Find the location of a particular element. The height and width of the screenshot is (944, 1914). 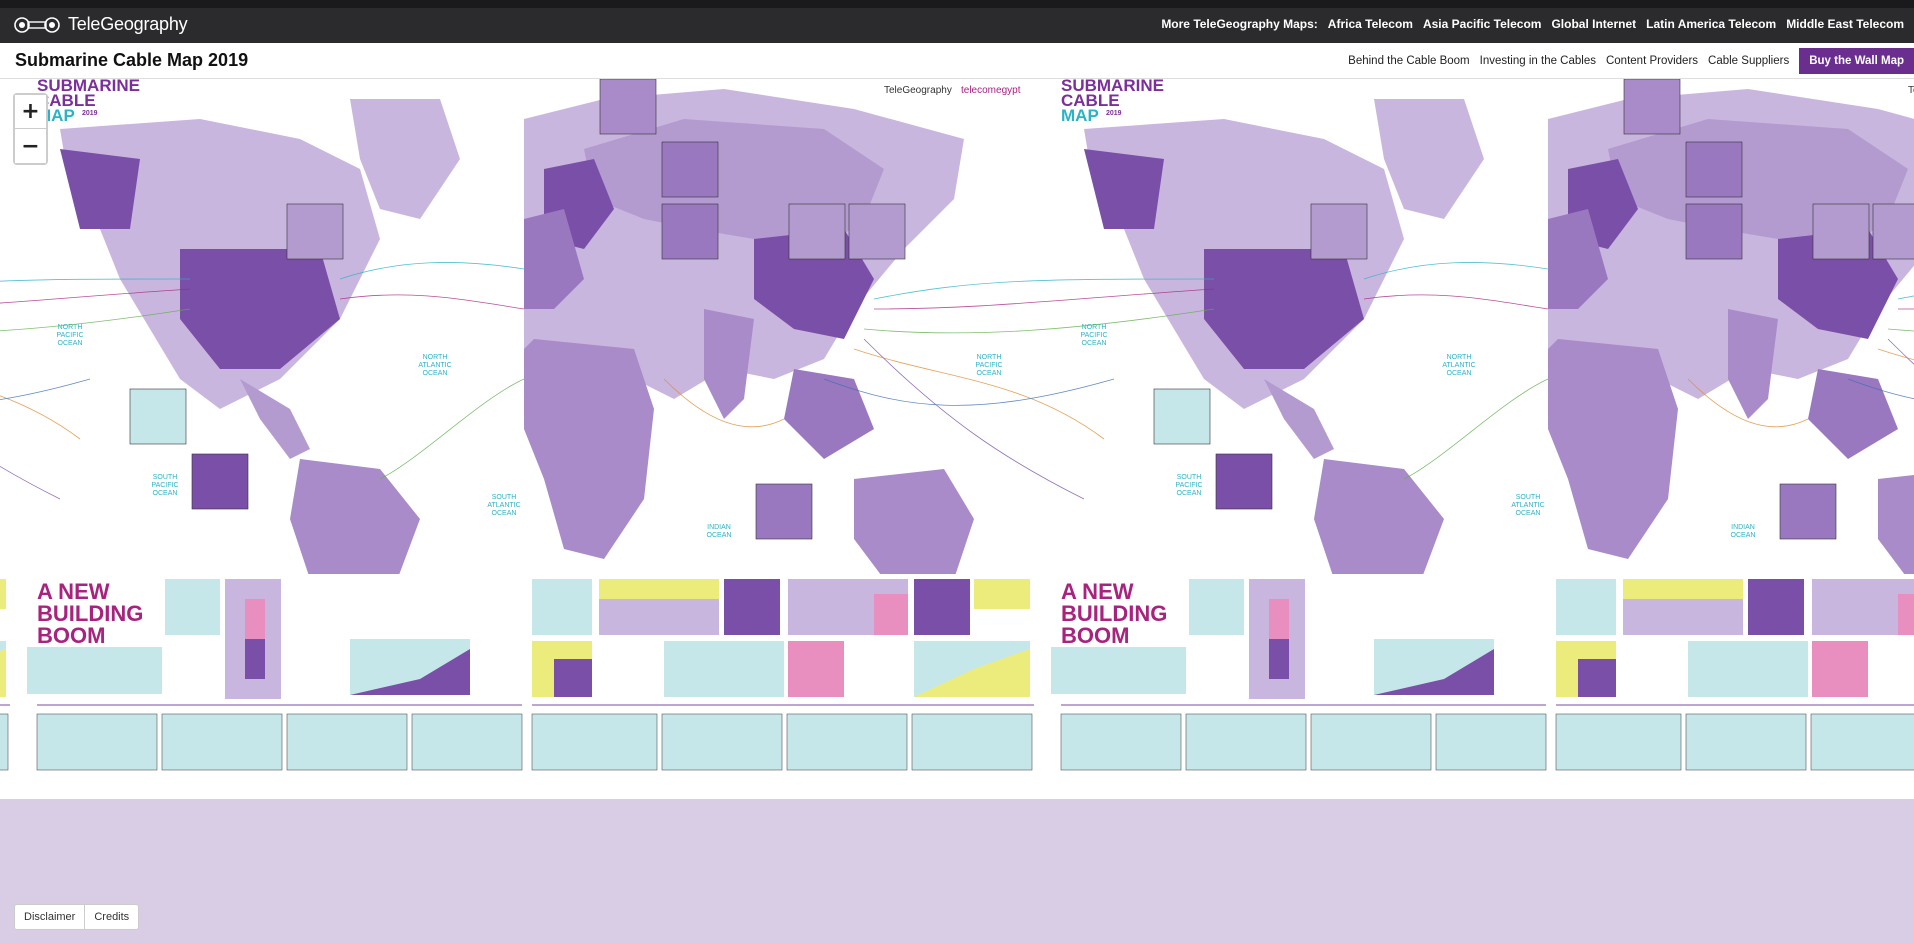

buy-wall-map-button: Buy the Wall Map is located at coordinates (1856, 61).